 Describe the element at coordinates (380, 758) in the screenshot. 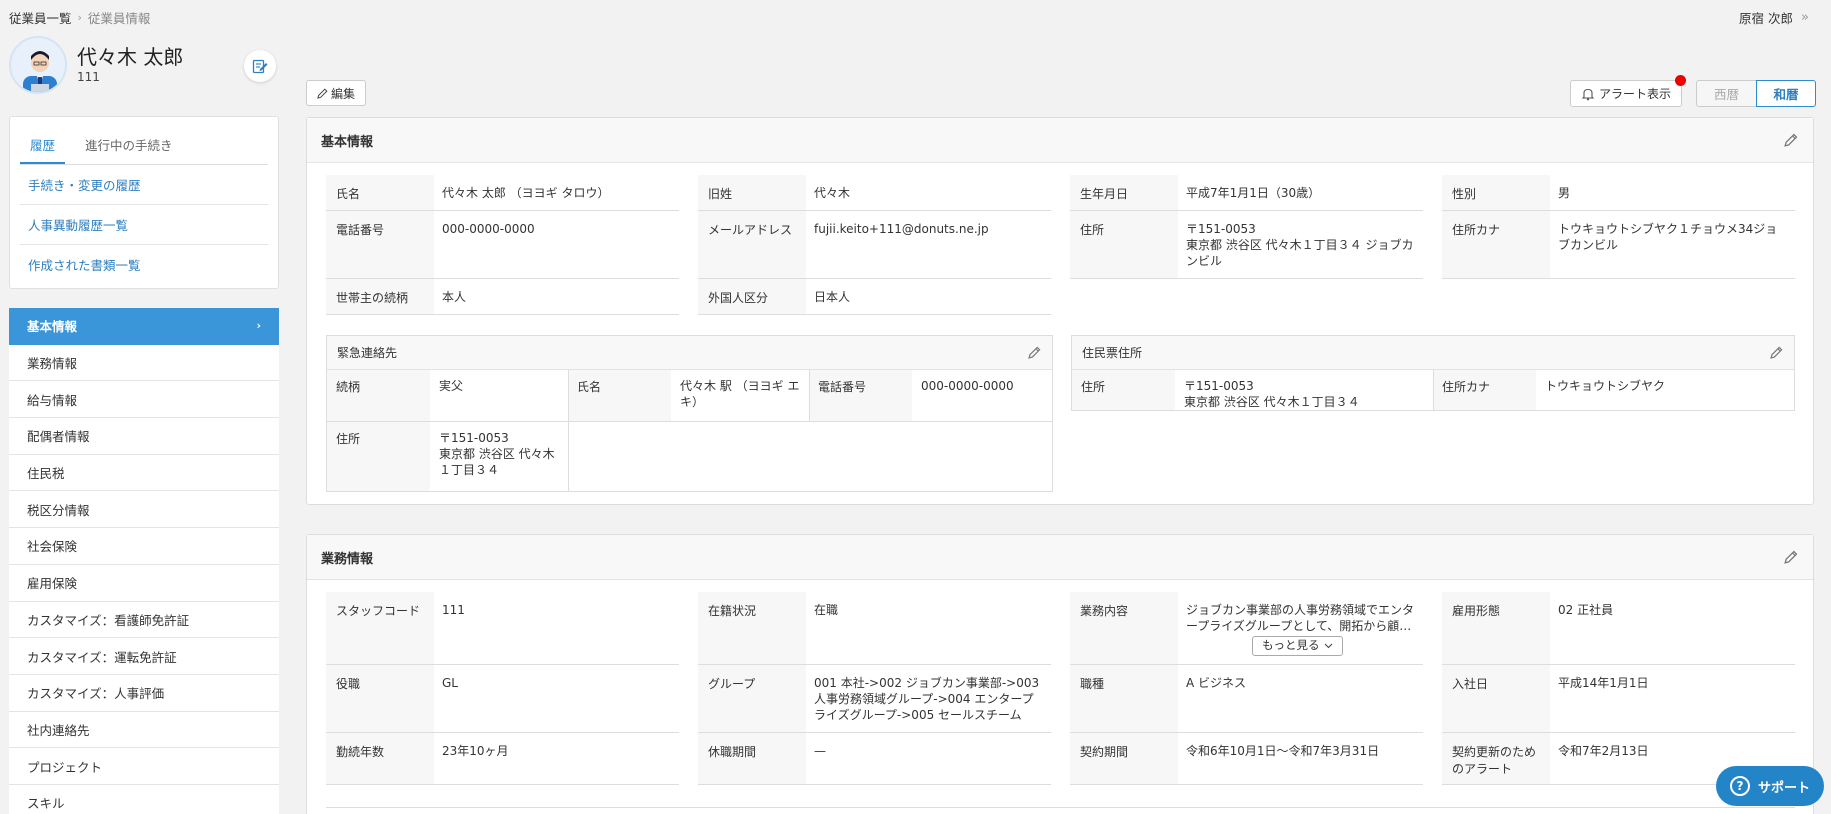

I see `field-label: 勤続年数` at that location.